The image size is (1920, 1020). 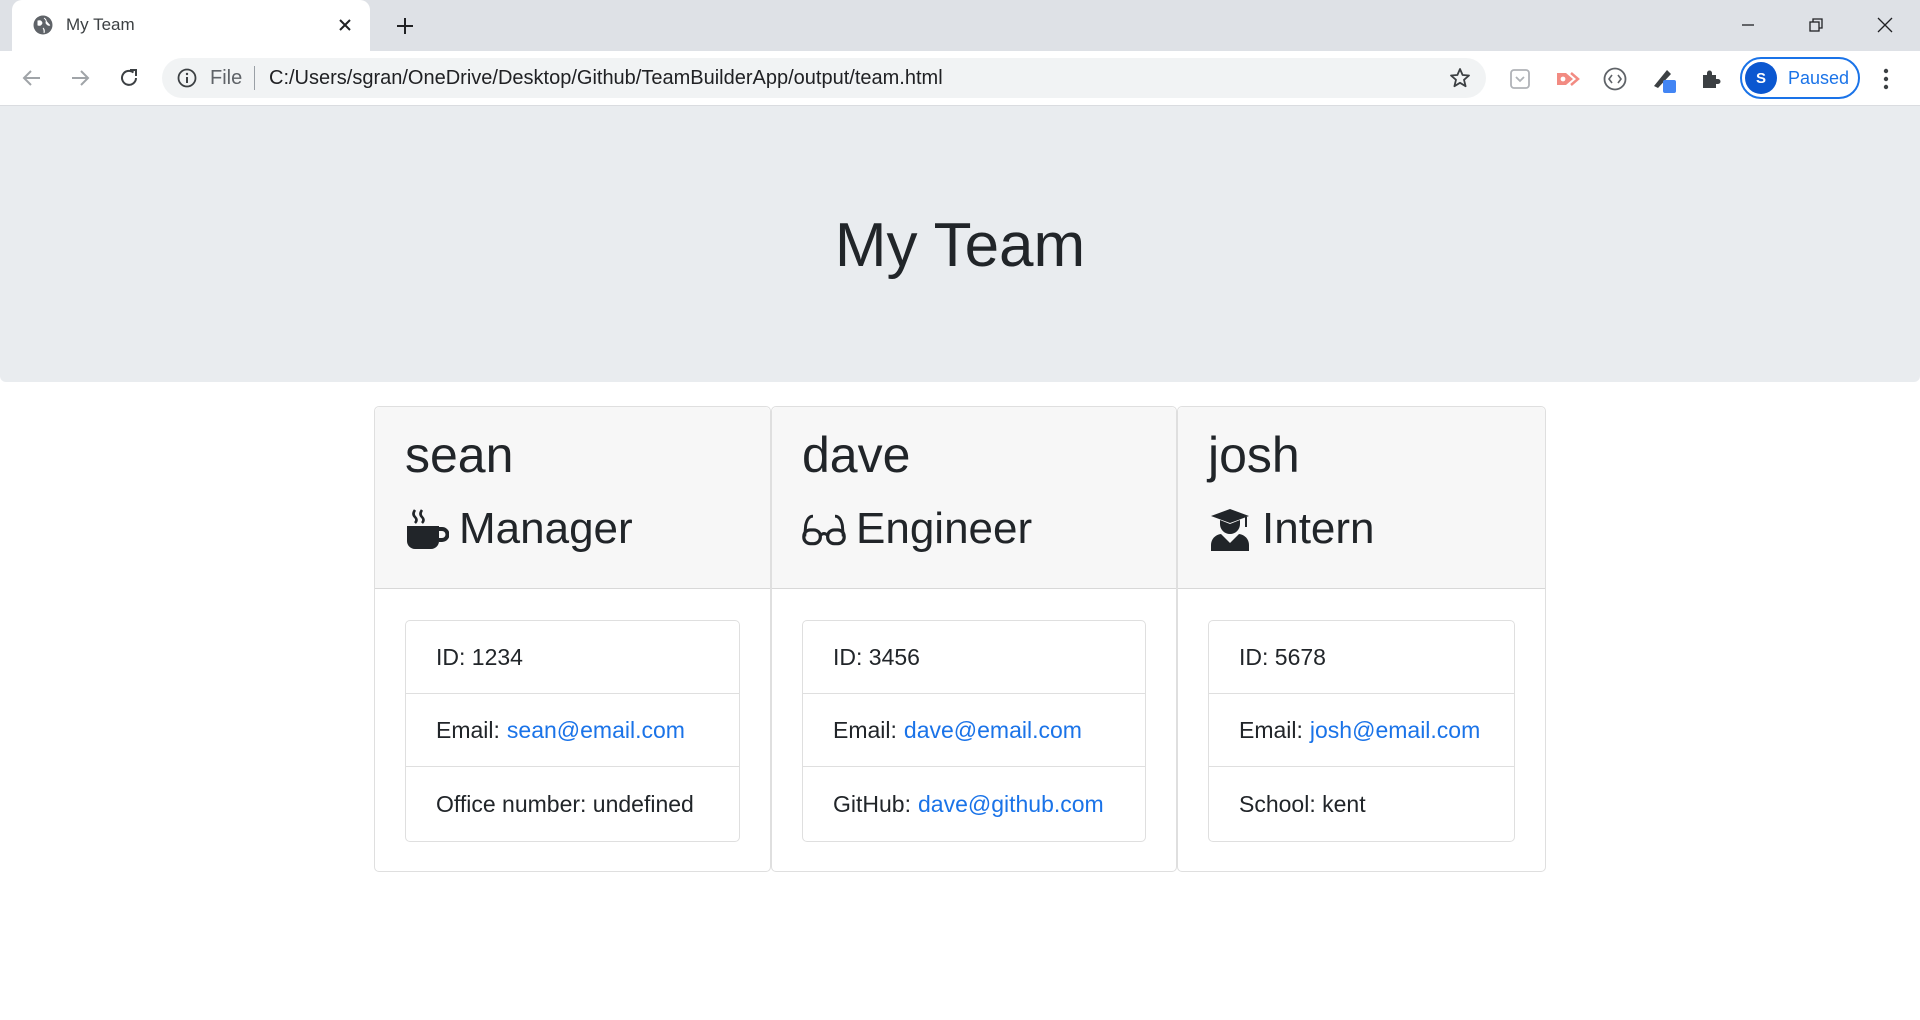 I want to click on reload-button, so click(x=129, y=78).